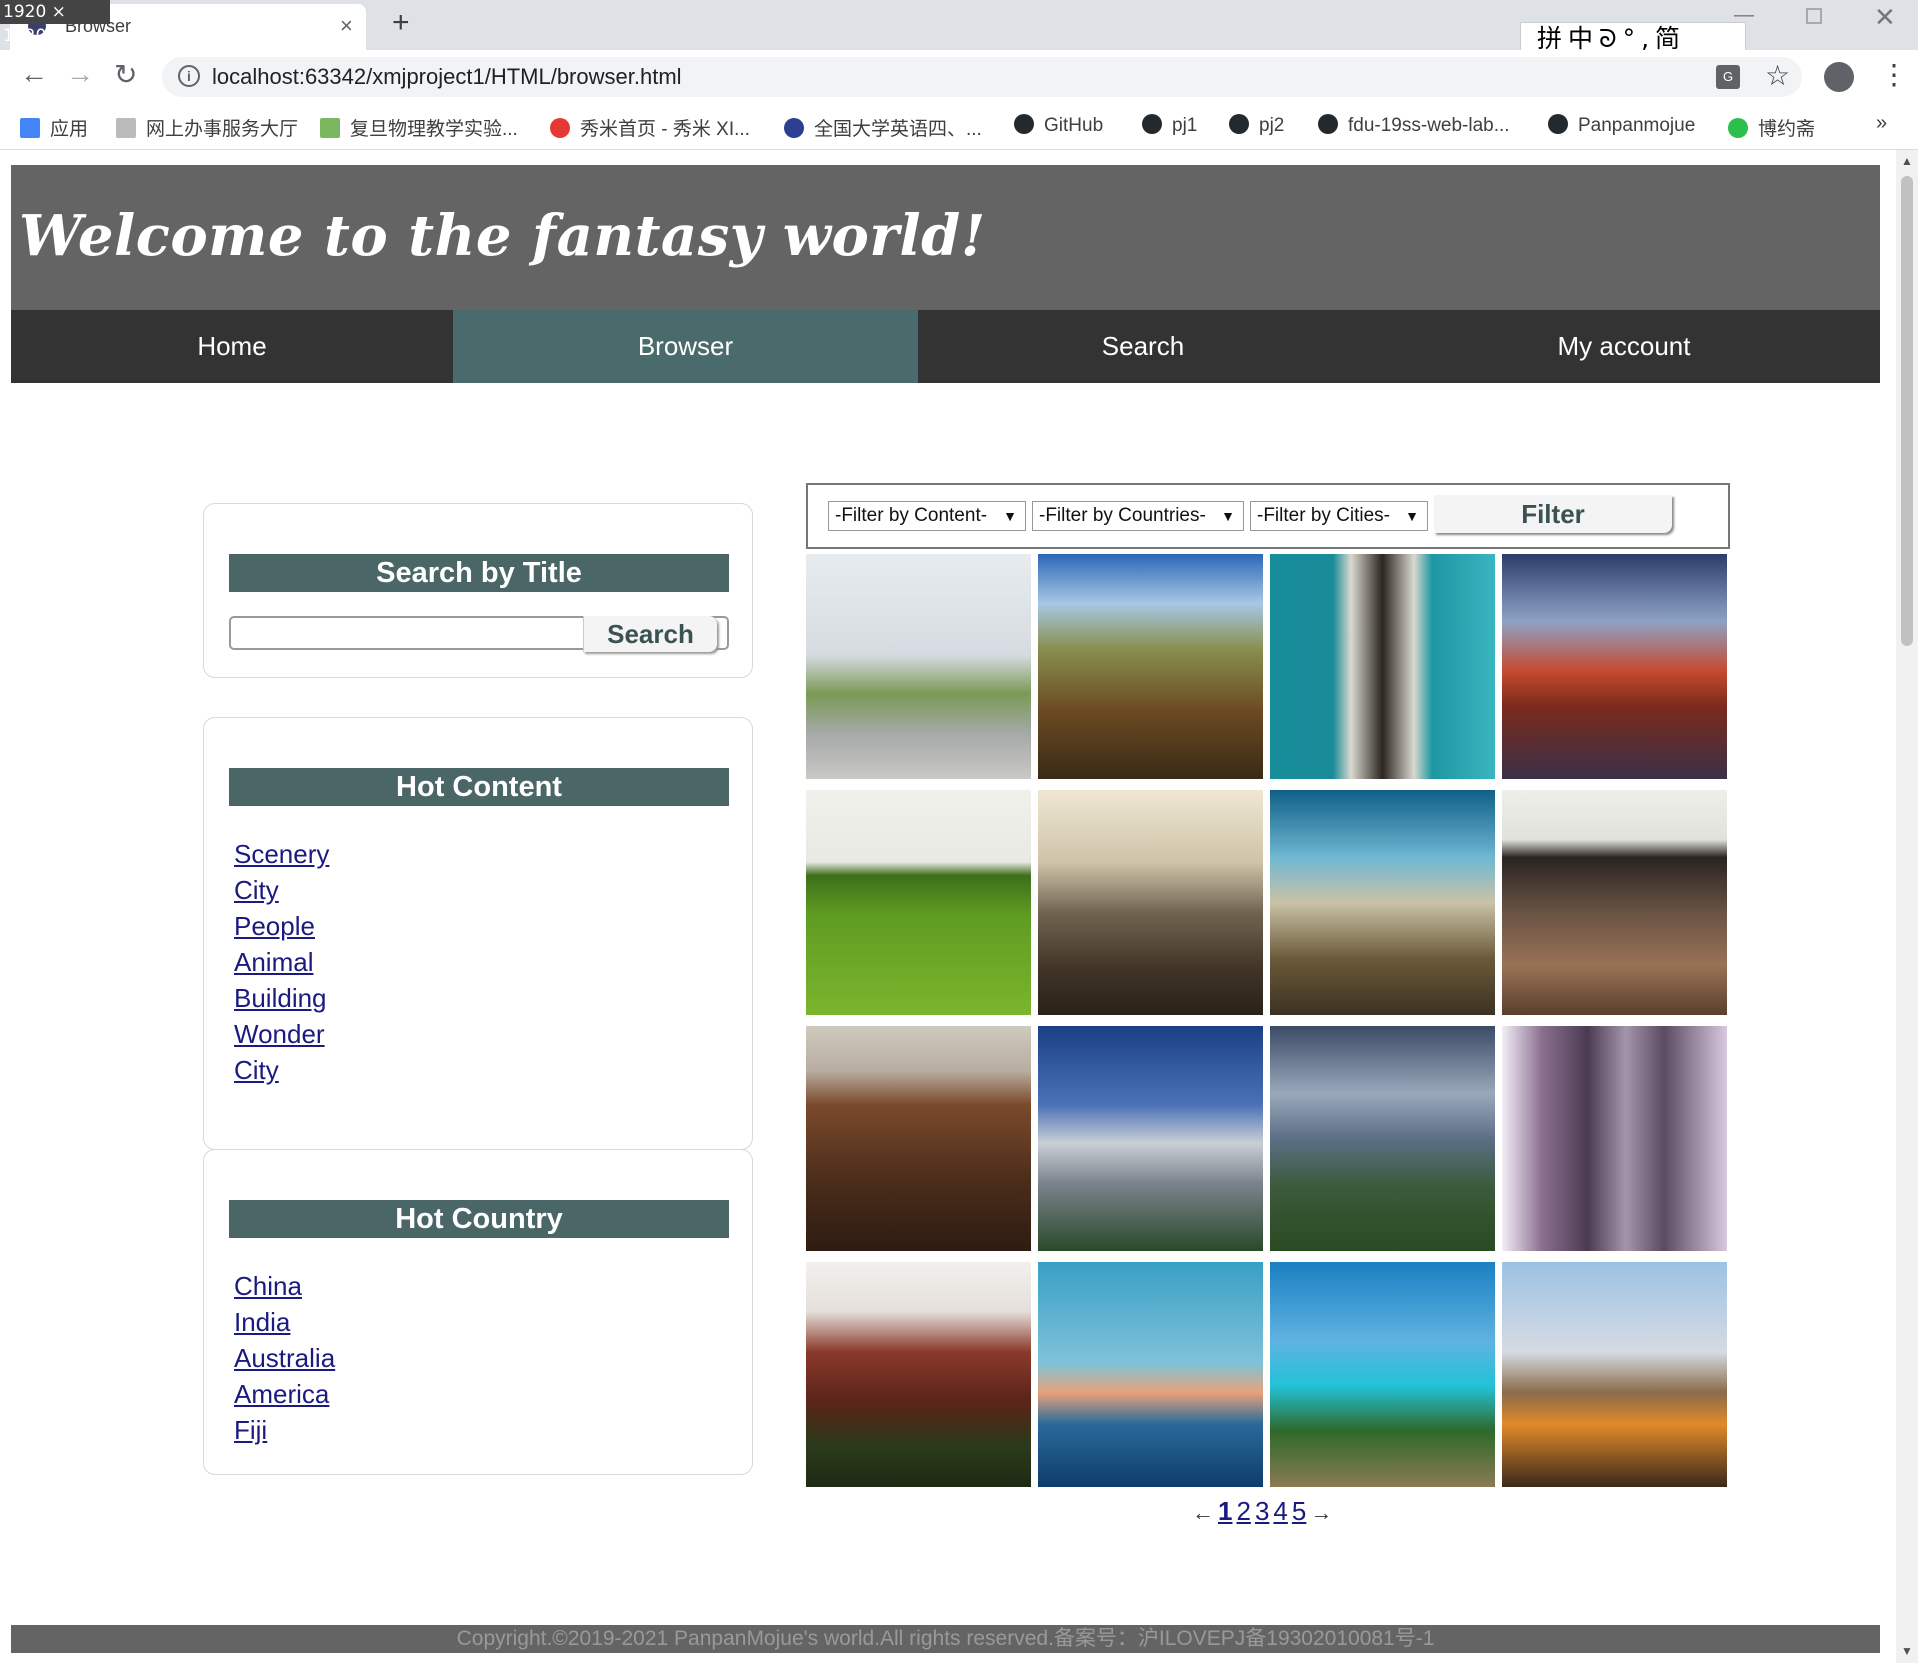 The height and width of the screenshot is (1663, 1918). I want to click on hot-content-link: Building, so click(280, 998).